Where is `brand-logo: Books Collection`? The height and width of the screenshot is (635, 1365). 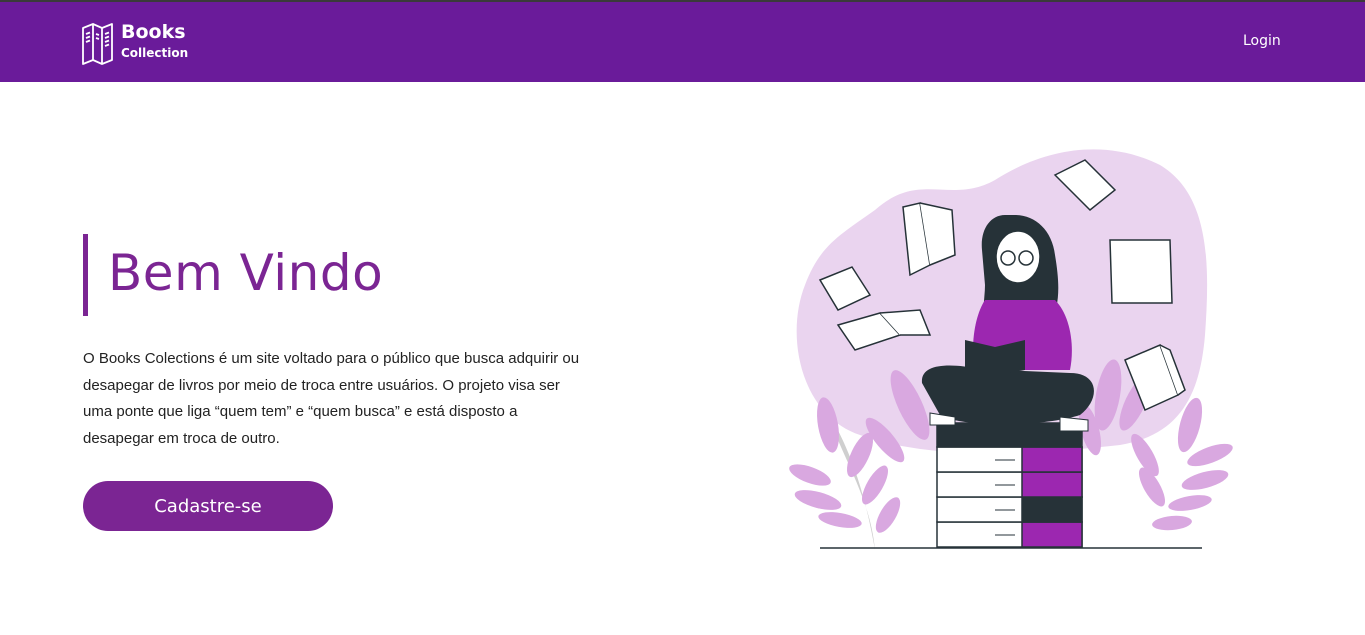 brand-logo: Books Collection is located at coordinates (134, 42).